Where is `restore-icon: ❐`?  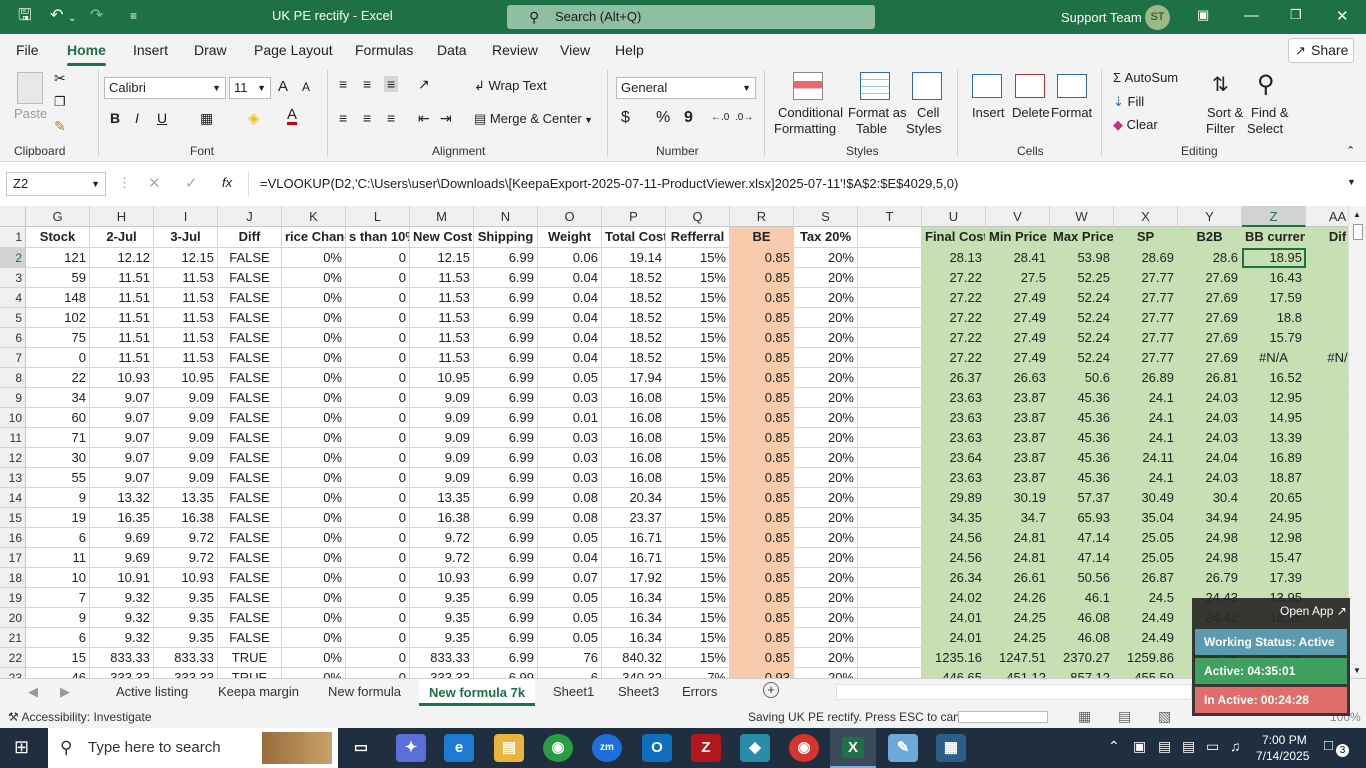 restore-icon: ❐ is located at coordinates (1296, 15).